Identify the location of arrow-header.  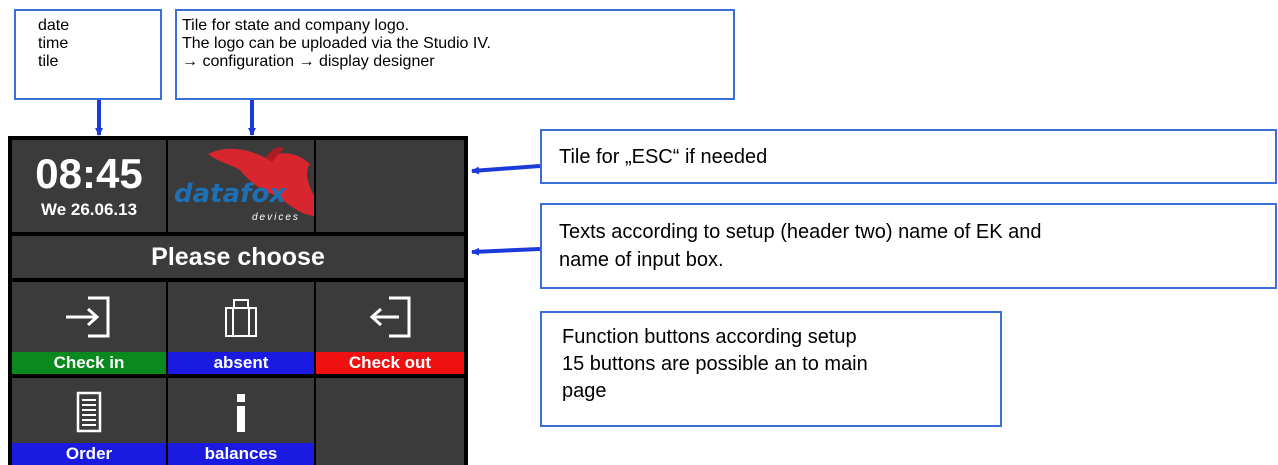
(506, 251).